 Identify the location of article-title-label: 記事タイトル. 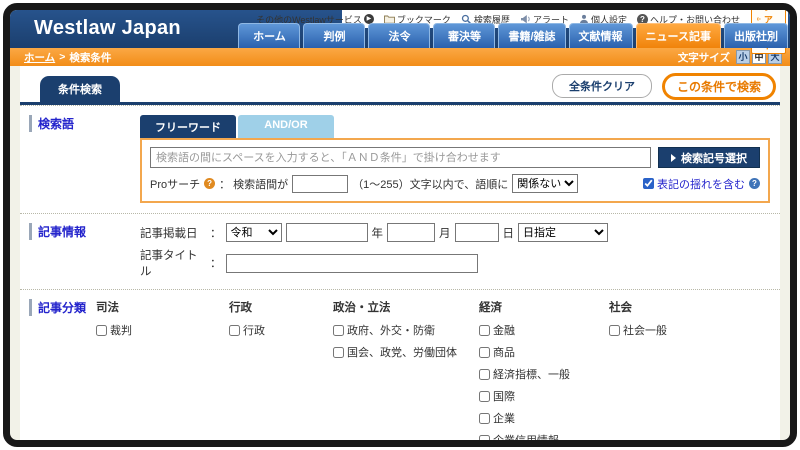
(169, 264).